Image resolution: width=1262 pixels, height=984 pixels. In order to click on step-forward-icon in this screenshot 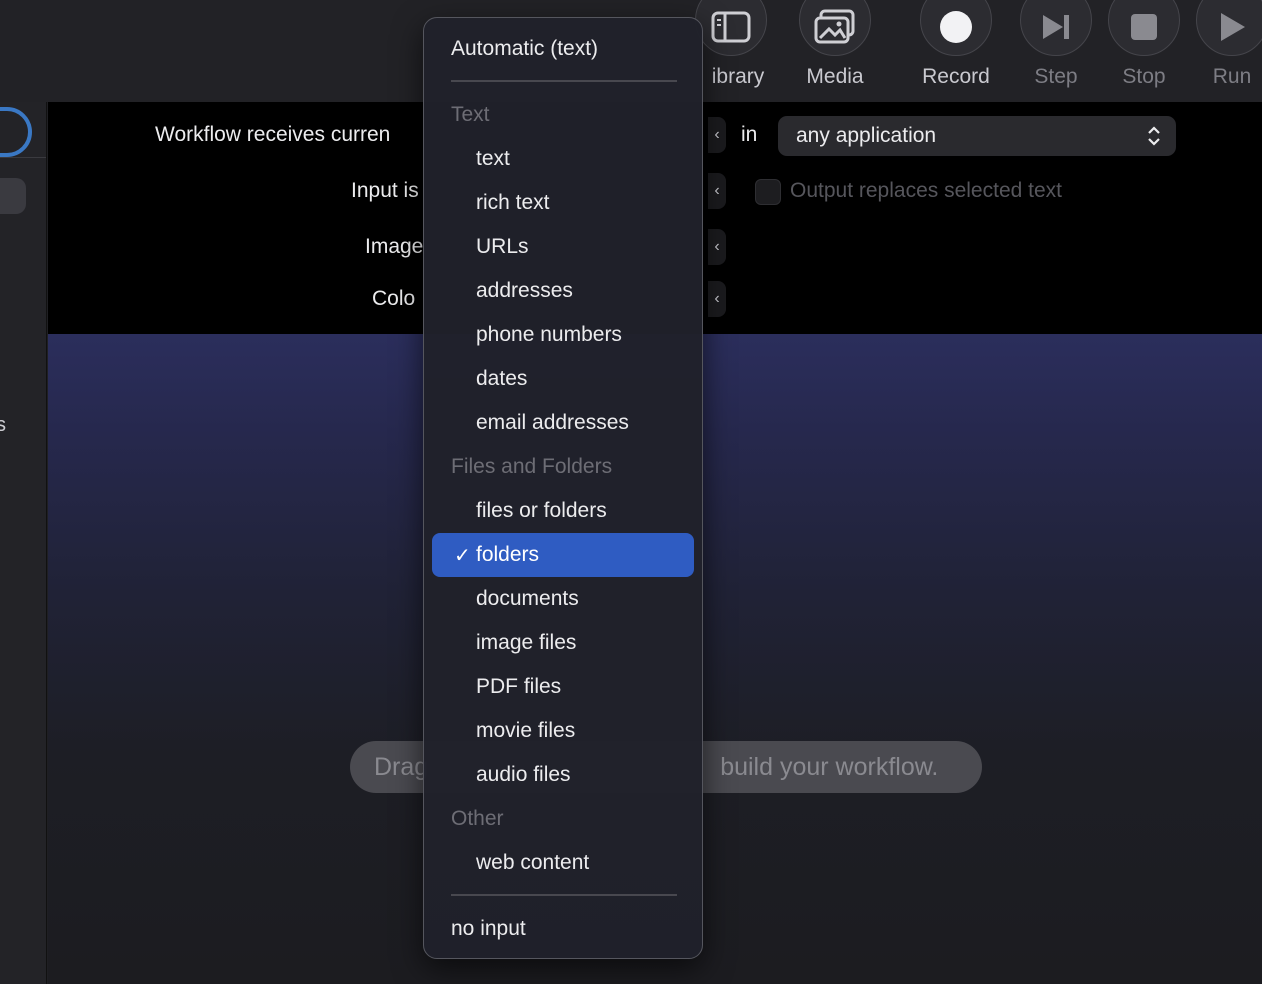, I will do `click(1056, 28)`.